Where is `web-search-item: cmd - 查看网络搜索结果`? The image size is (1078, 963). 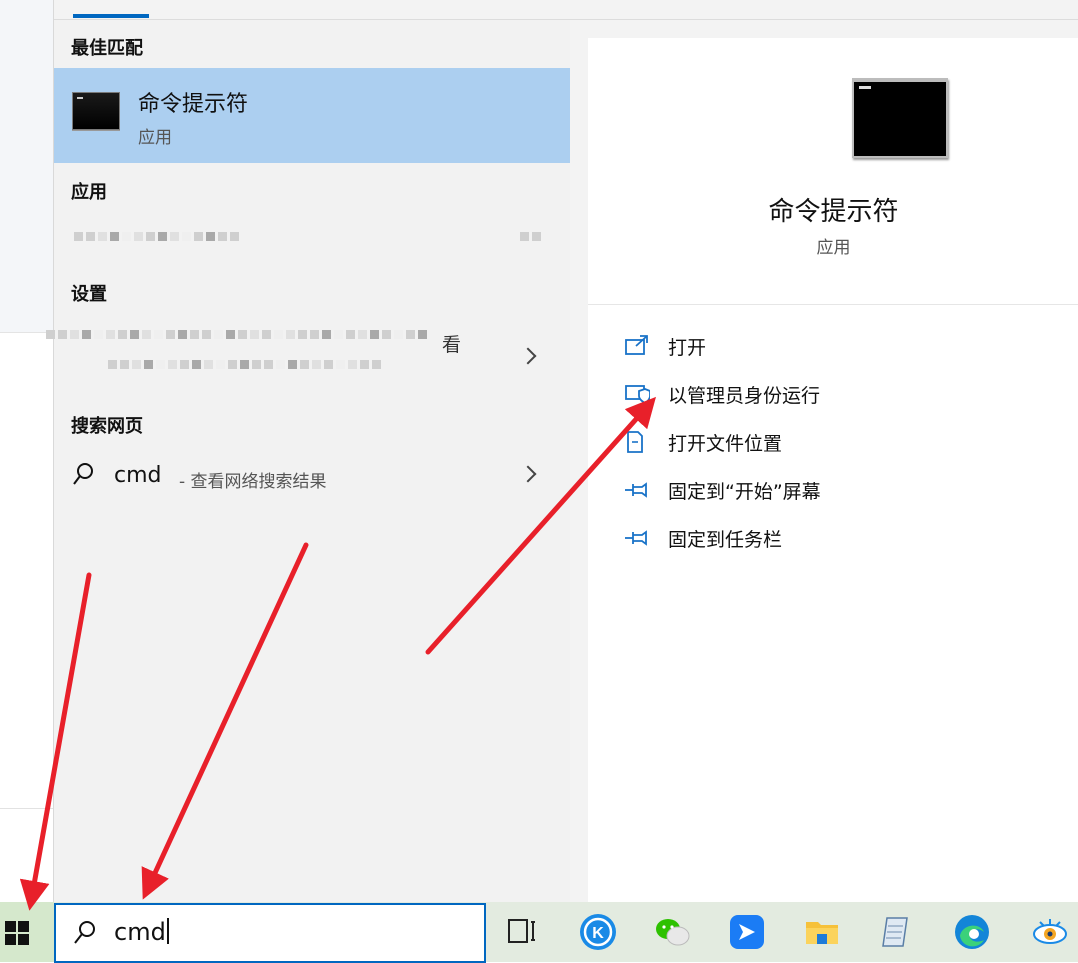 web-search-item: cmd - 查看网络搜索结果 is located at coordinates (312, 475).